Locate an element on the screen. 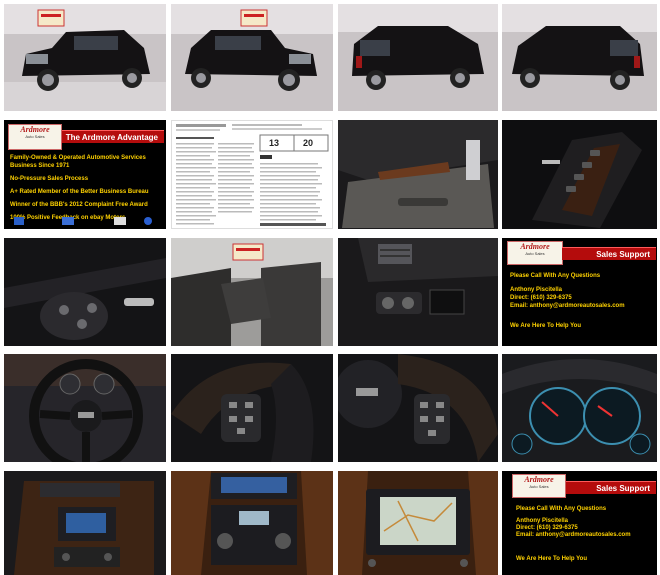  advantage-title: The Ardmore Advantage is located at coordinates (111, 137).